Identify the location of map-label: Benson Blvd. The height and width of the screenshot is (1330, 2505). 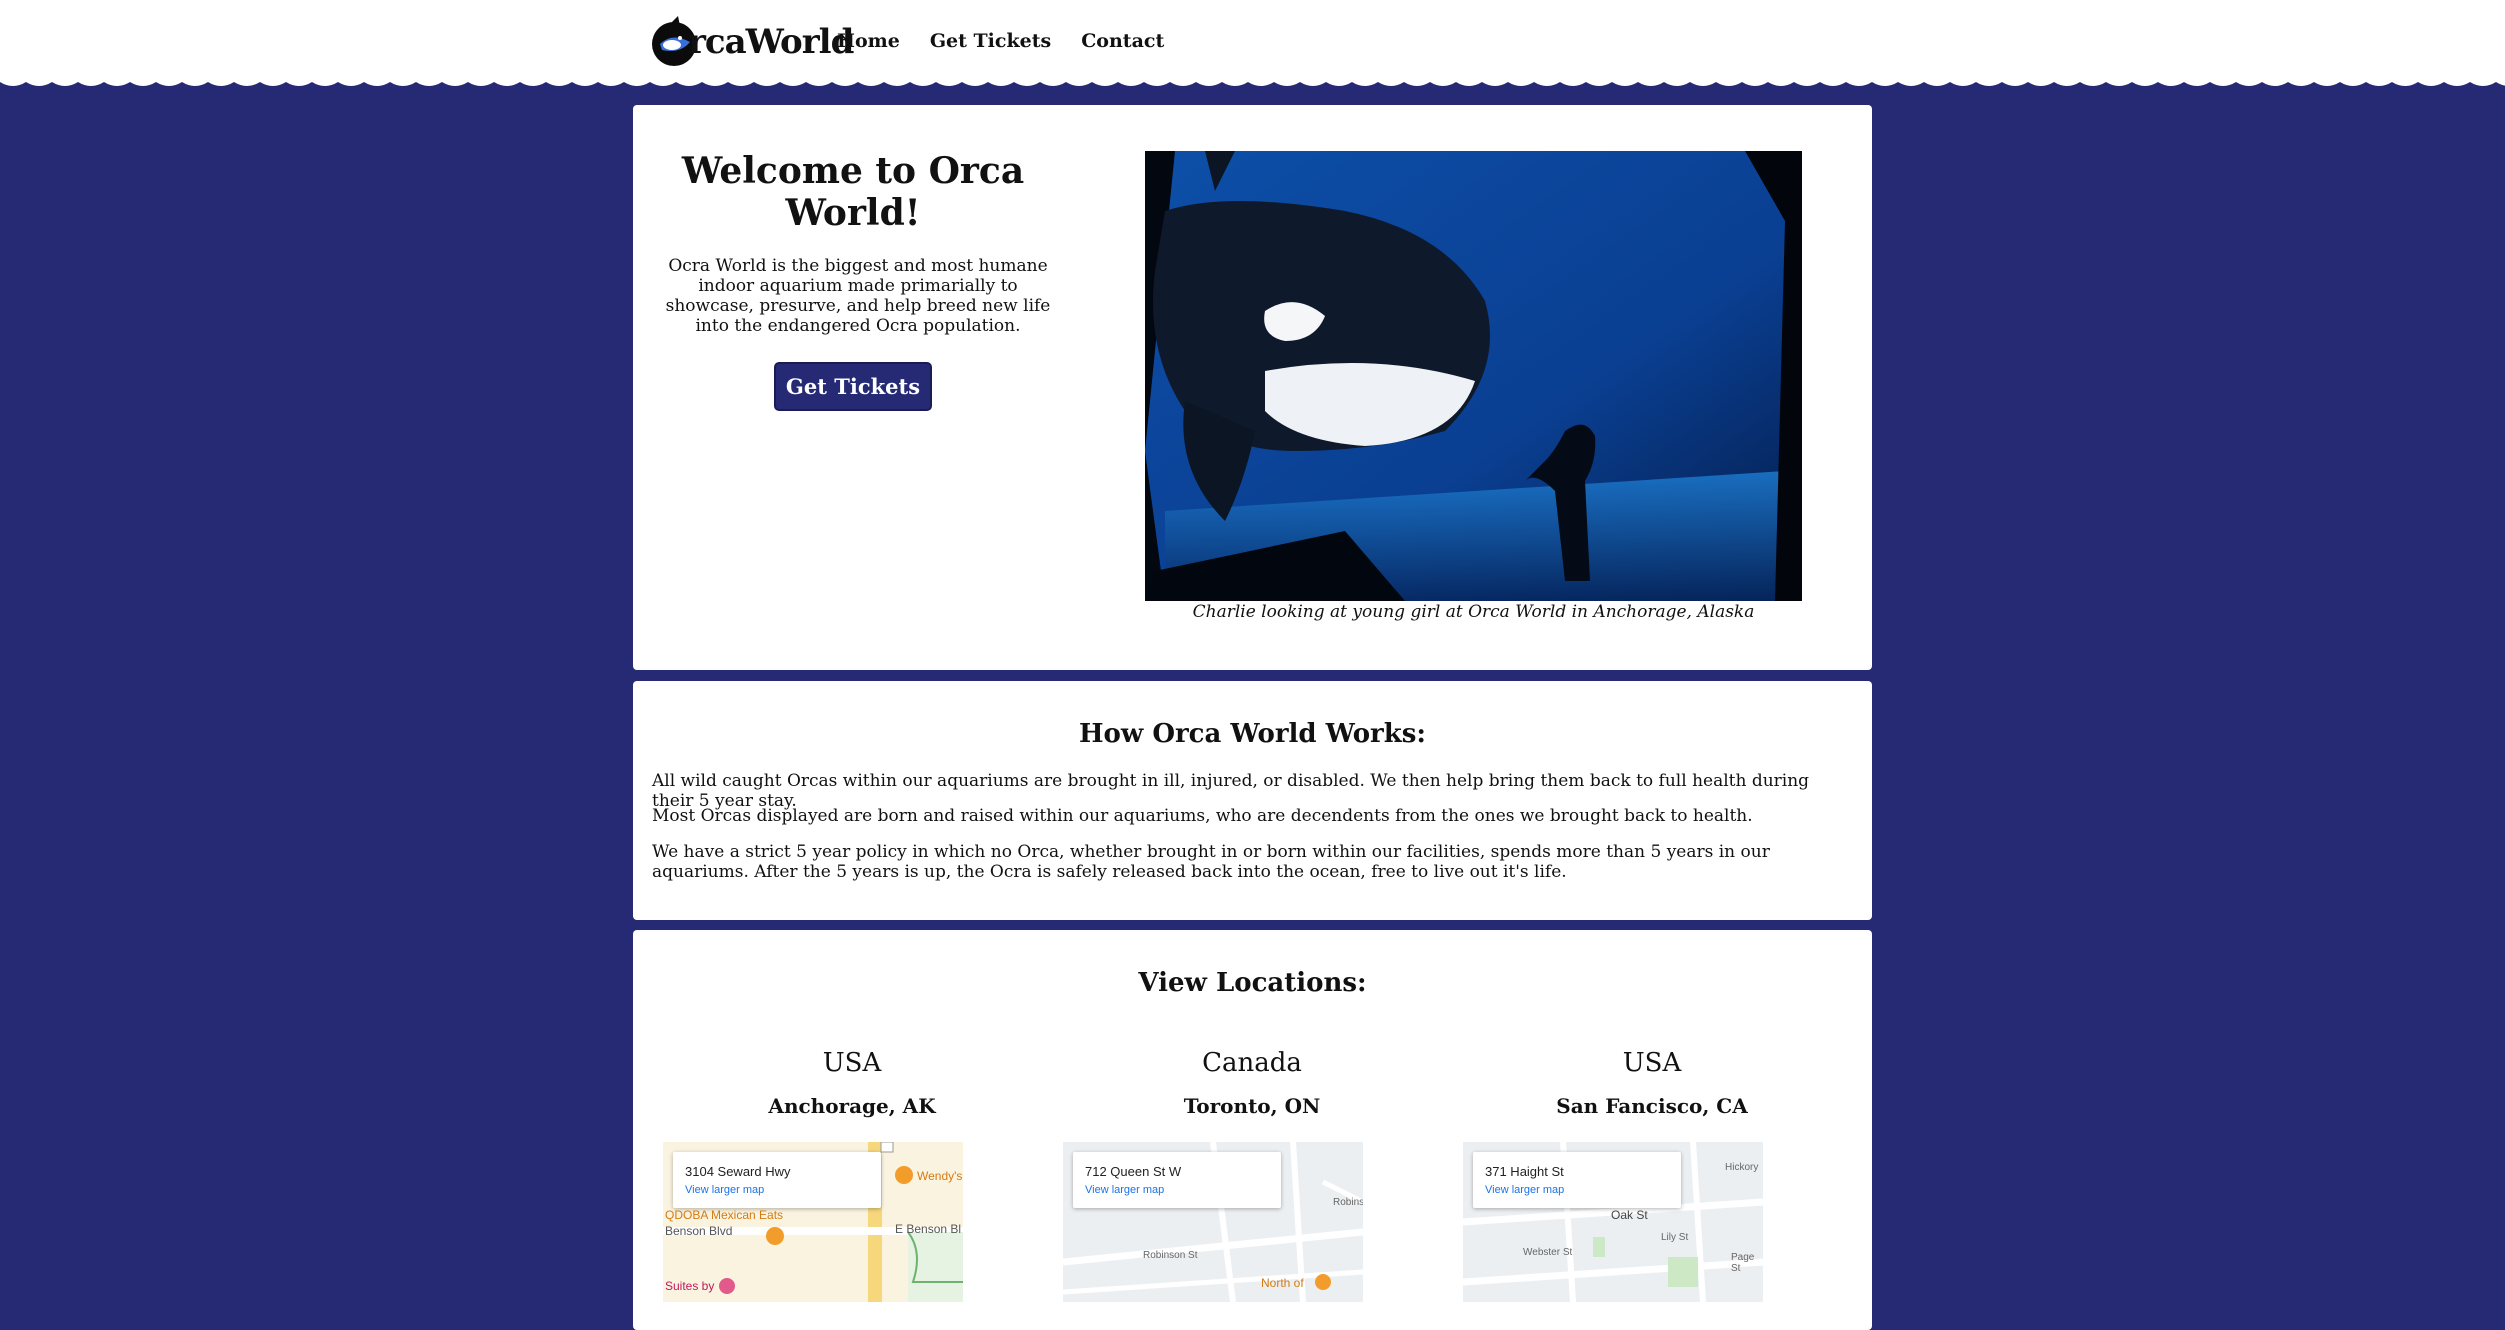
(699, 1231).